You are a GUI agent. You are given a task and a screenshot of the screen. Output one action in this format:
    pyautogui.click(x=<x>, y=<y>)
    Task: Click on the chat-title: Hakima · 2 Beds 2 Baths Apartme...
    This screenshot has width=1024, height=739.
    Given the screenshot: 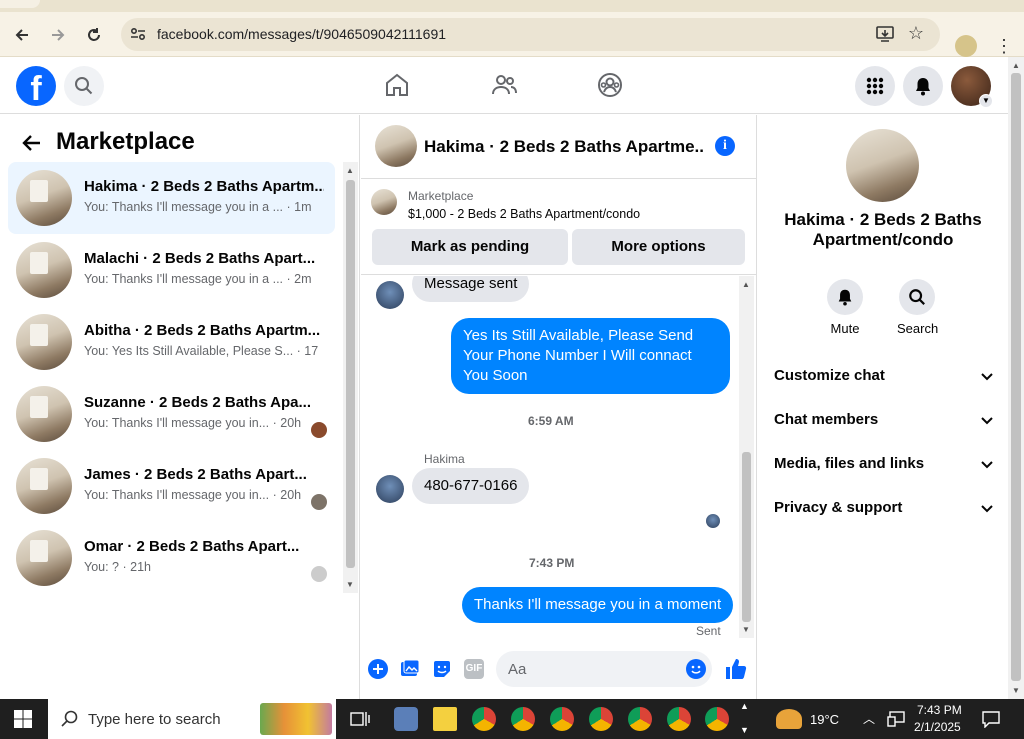 What is the action you would take?
    pyautogui.click(x=564, y=147)
    